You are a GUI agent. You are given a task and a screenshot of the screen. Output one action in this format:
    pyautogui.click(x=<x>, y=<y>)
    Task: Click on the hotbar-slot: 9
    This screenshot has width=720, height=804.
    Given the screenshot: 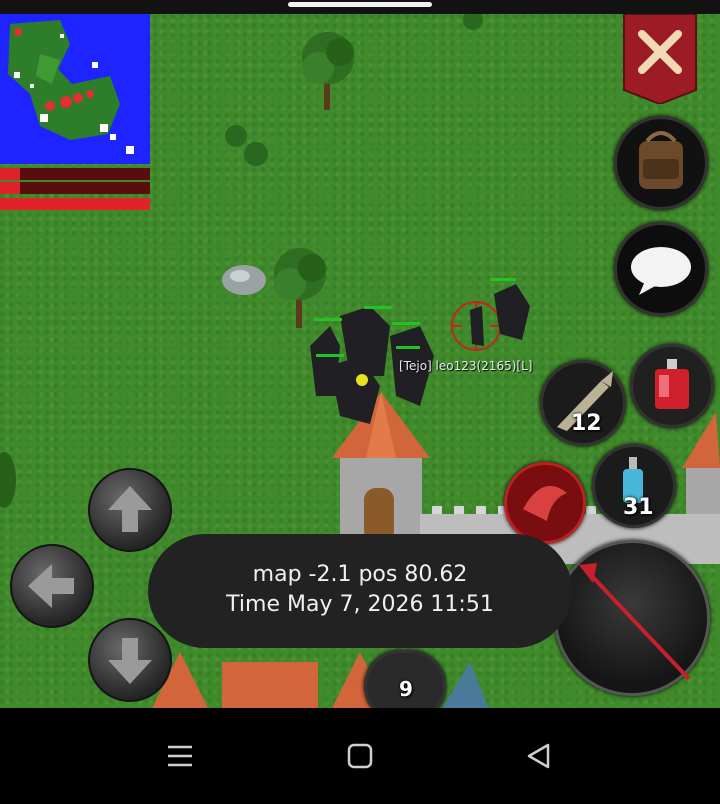 What is the action you would take?
    pyautogui.click(x=405, y=679)
    